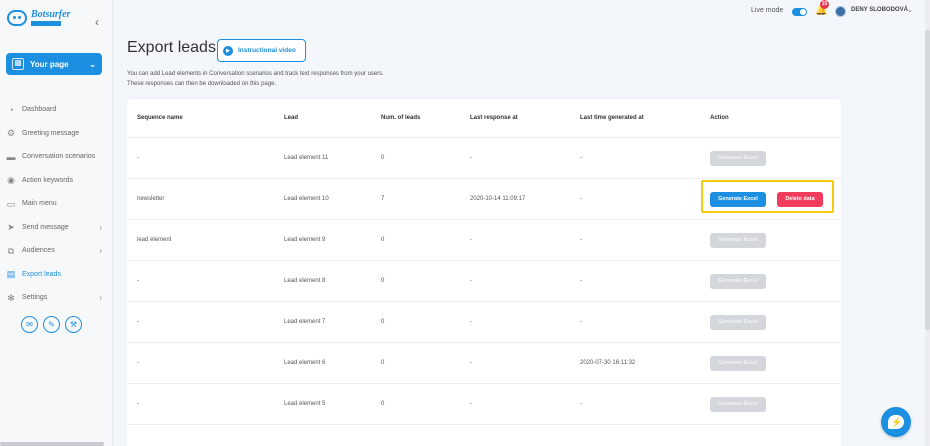  I want to click on header-action: Action, so click(719, 118).